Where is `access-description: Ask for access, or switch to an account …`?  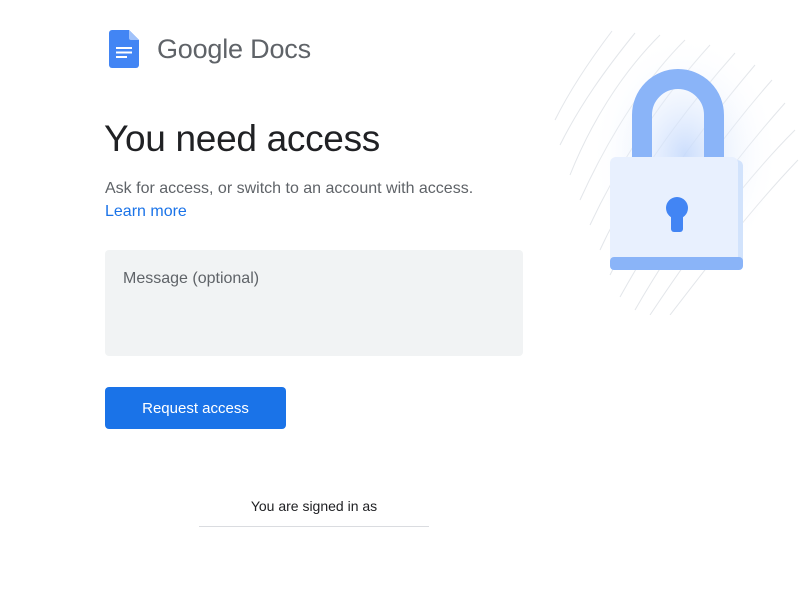
access-description: Ask for access, or switch to an account … is located at coordinates (289, 188).